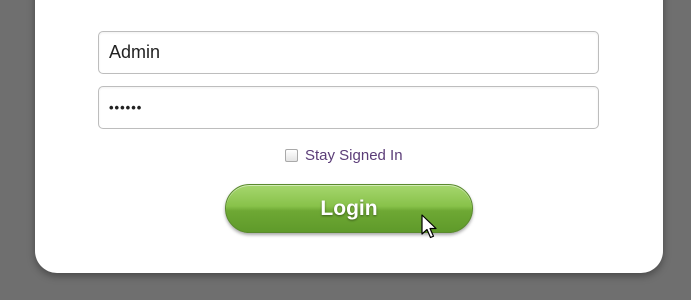 The image size is (691, 300). I want to click on login-button-label: Login, so click(349, 208).